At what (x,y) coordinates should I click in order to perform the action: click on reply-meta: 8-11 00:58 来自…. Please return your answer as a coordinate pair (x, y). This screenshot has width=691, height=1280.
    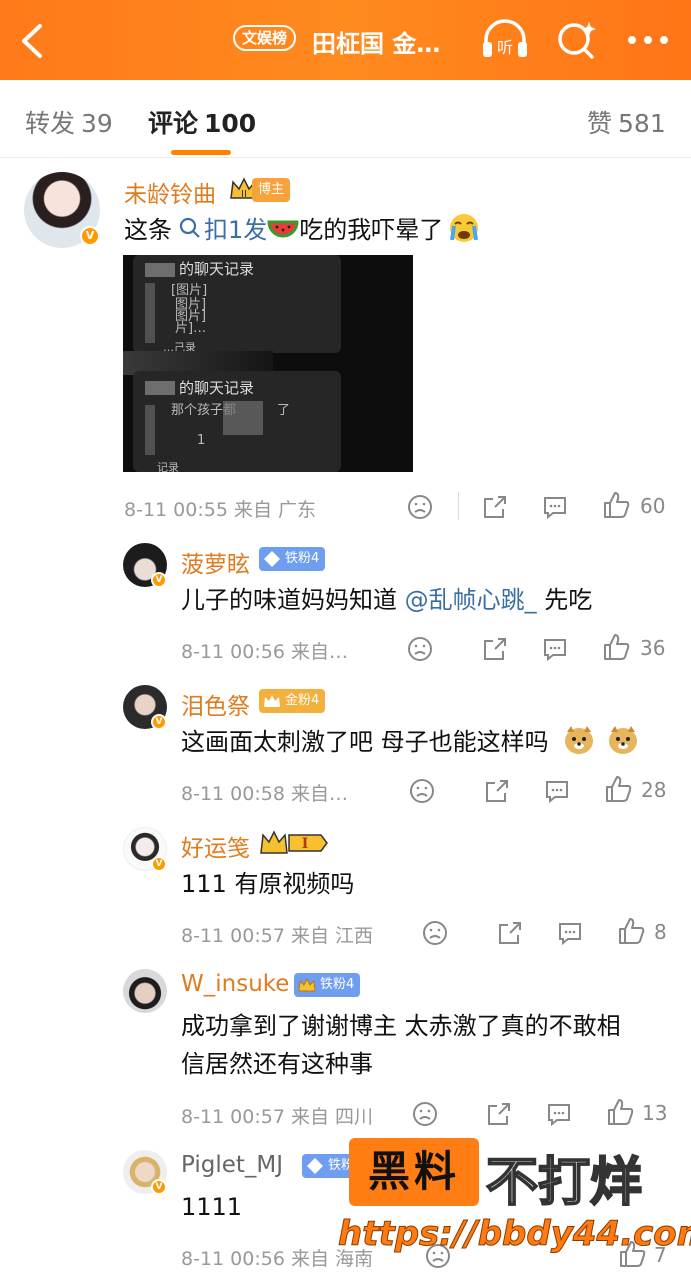
    Looking at the image, I should click on (264, 794).